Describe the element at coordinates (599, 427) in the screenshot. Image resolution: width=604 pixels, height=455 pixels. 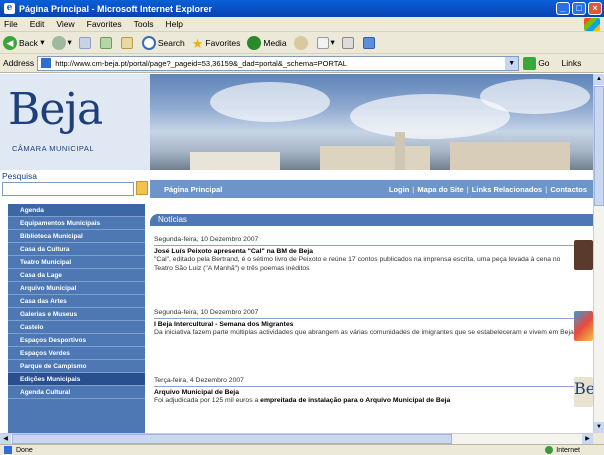
I see `scroll-down-icon: ▼` at that location.